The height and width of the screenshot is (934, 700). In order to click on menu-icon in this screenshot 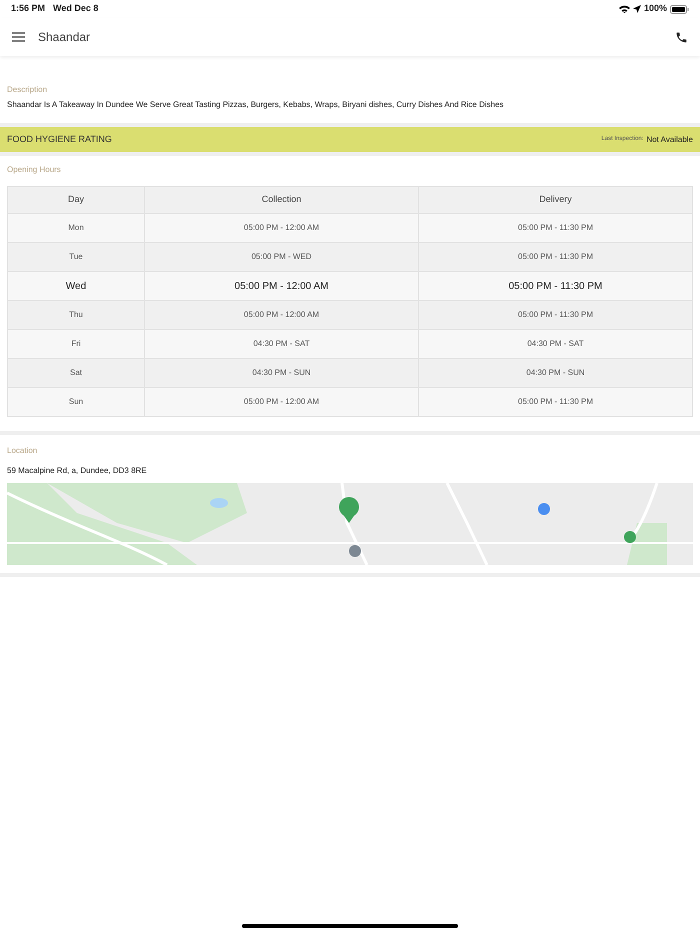, I will do `click(18, 37)`.